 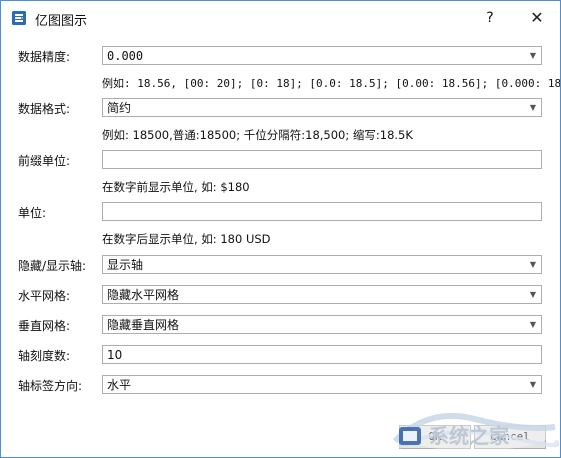 What do you see at coordinates (125, 265) in the screenshot?
I see `show-axis-value: 显示轴` at bounding box center [125, 265].